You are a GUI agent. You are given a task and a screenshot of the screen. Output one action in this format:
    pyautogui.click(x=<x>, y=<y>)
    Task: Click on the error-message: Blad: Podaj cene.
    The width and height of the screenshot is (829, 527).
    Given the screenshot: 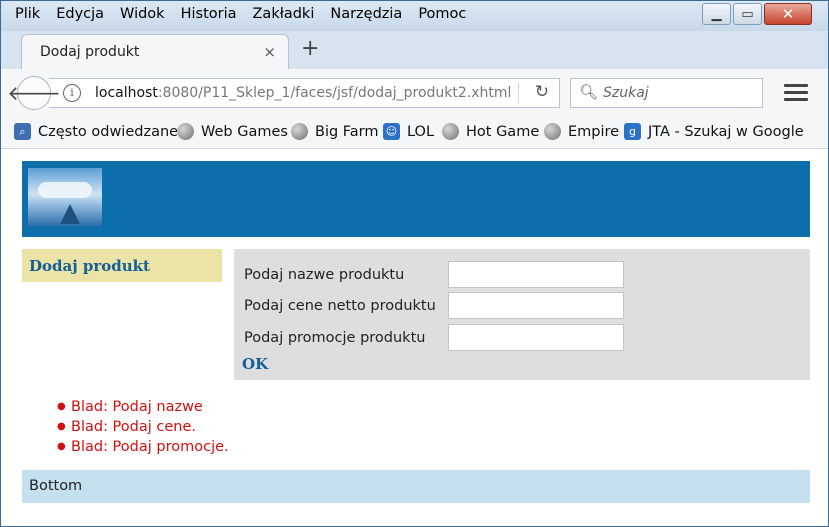 What is the action you would take?
    pyautogui.click(x=143, y=427)
    